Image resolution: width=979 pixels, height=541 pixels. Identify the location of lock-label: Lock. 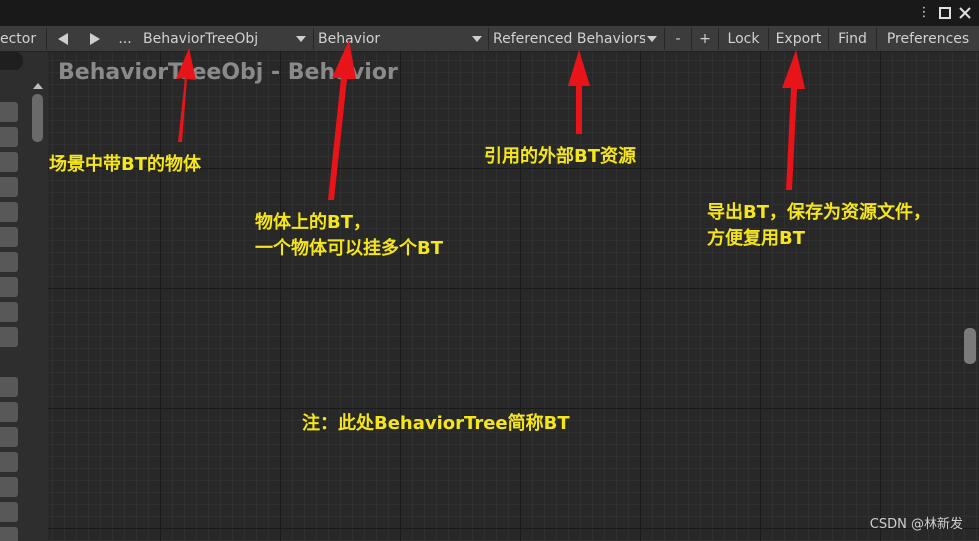
(743, 39).